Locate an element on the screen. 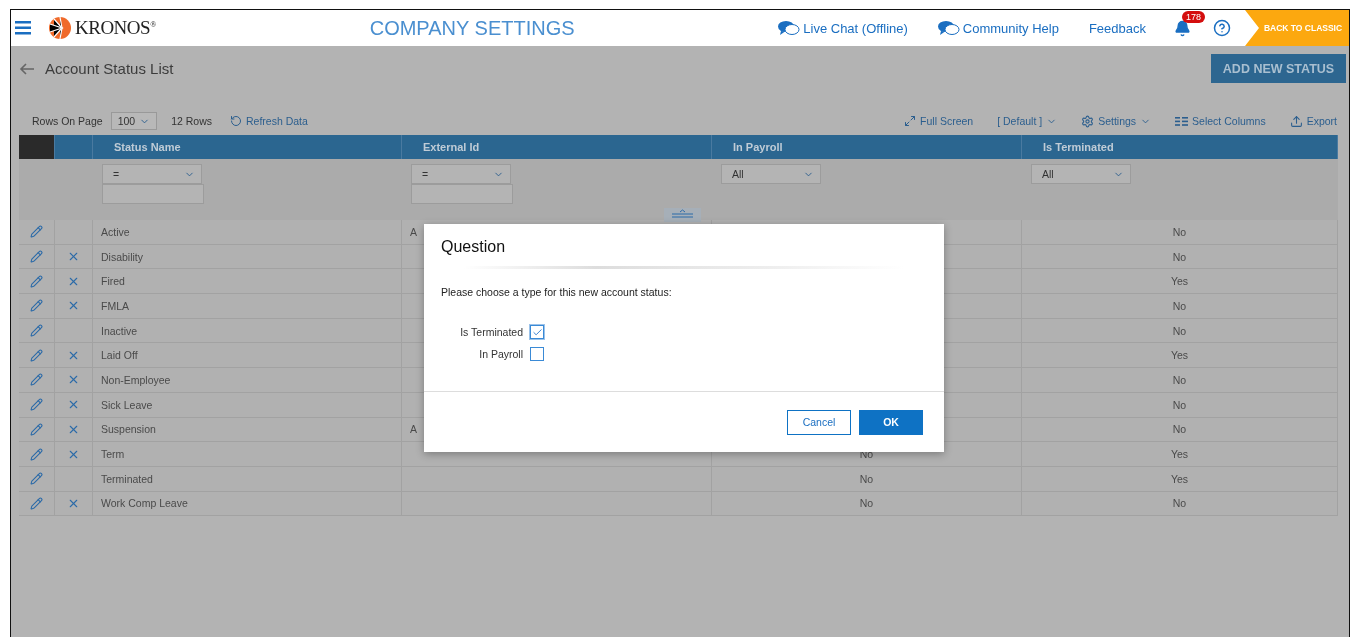 The width and height of the screenshot is (1358, 637). bell-icon is located at coordinates (1182, 28).